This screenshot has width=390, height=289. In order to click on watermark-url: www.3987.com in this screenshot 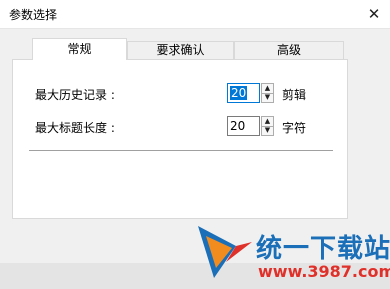, I will do `click(324, 271)`.